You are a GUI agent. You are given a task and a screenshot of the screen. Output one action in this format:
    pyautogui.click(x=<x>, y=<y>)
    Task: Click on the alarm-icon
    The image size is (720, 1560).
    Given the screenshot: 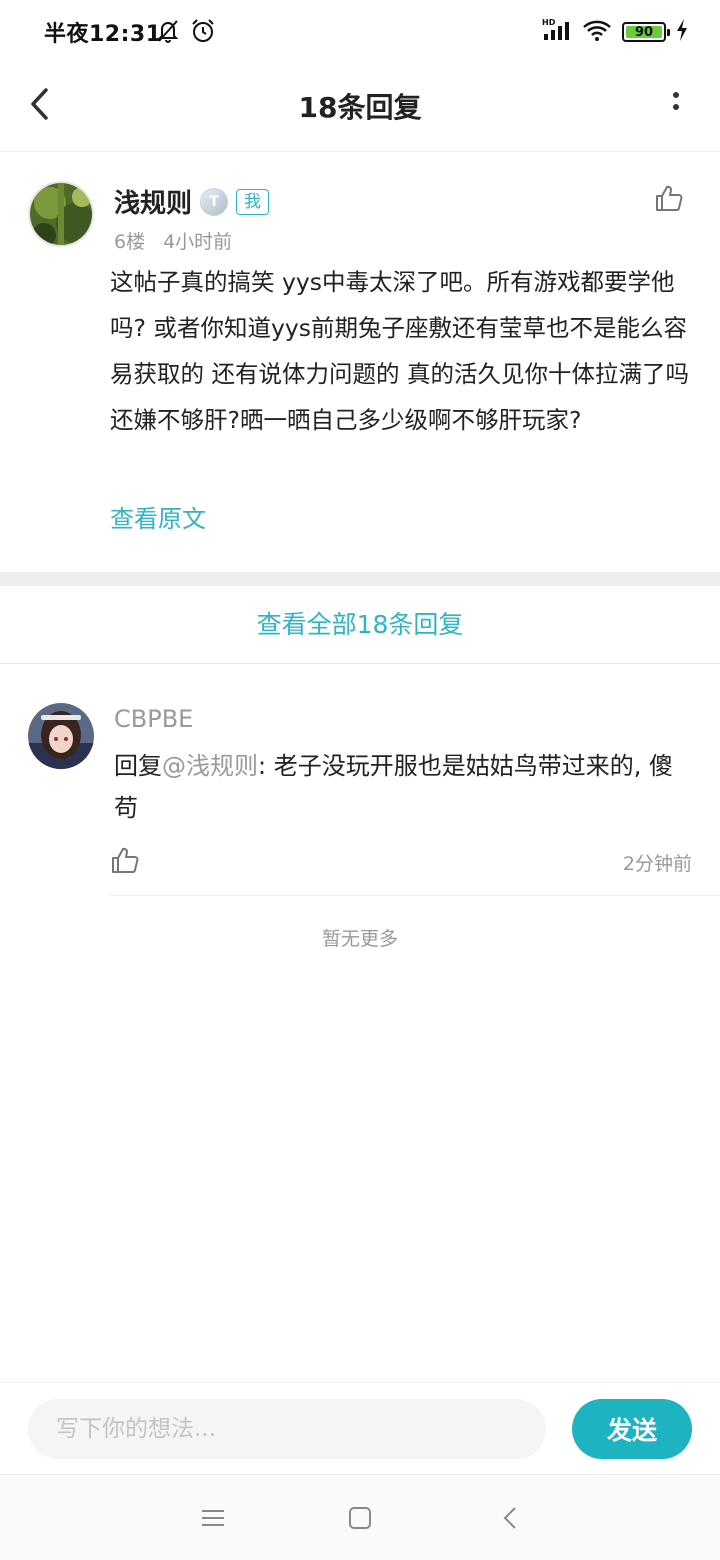 What is the action you would take?
    pyautogui.click(x=203, y=33)
    